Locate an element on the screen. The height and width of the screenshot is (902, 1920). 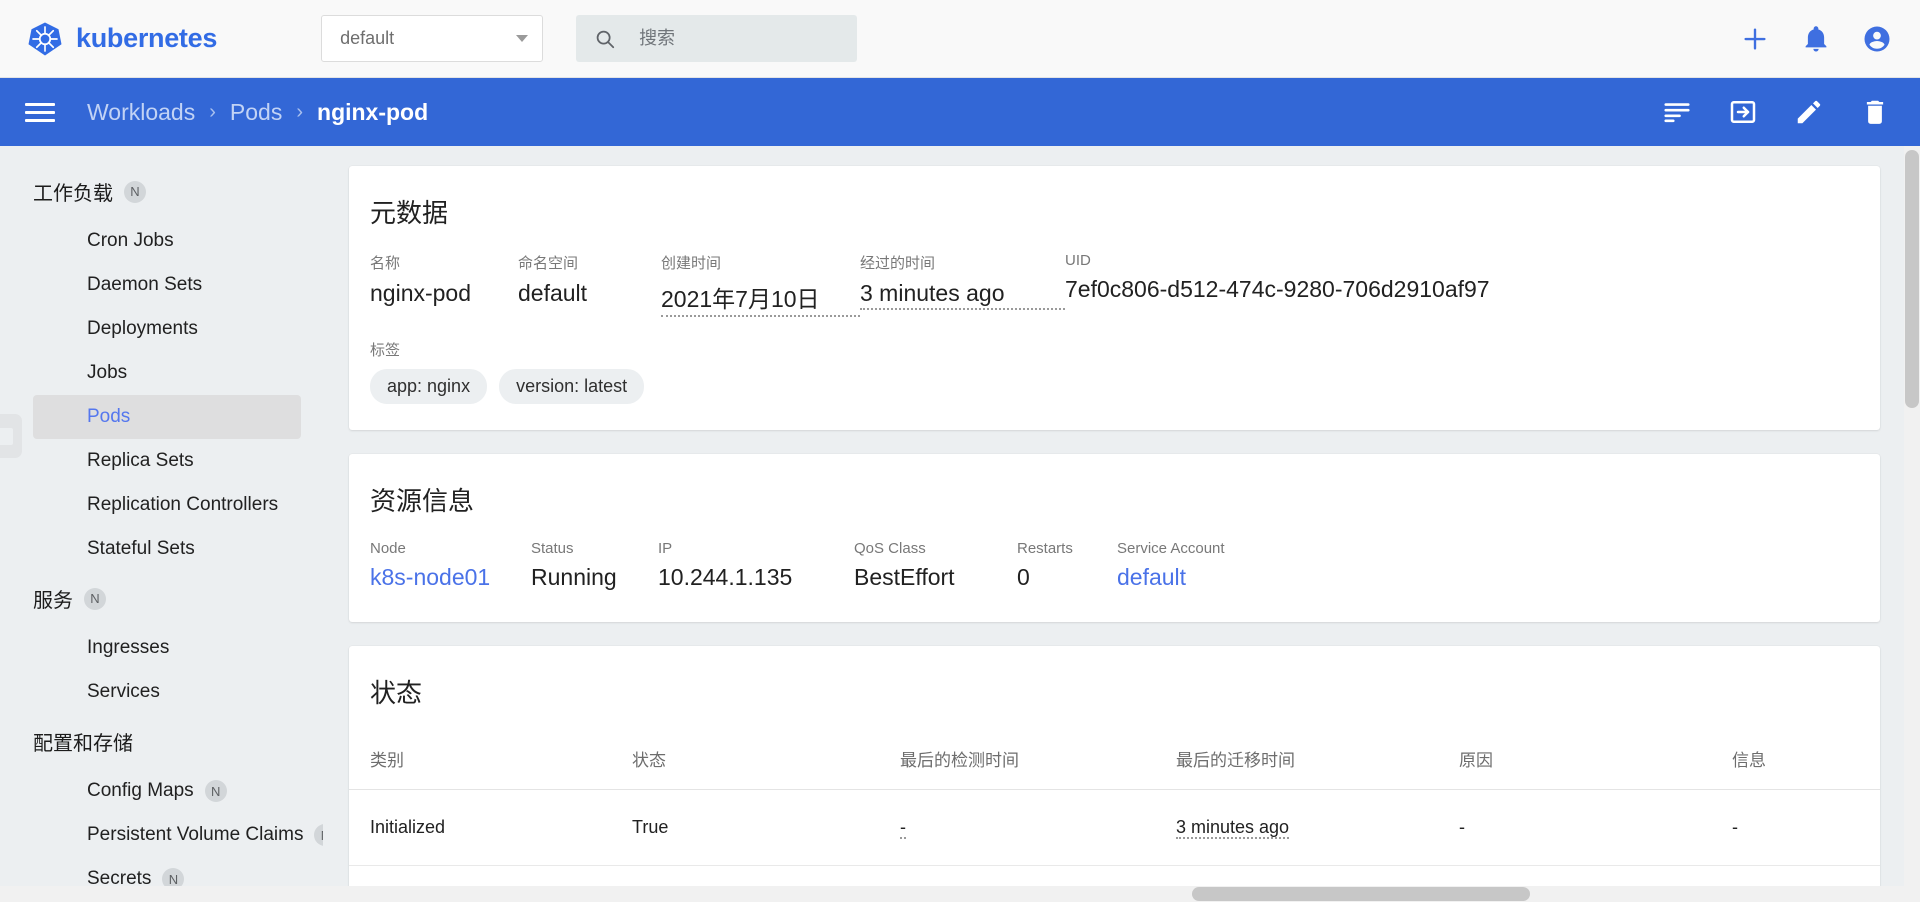
sidebar-item-replication-controllers: Replication Controllers is located at coordinates (167, 505).